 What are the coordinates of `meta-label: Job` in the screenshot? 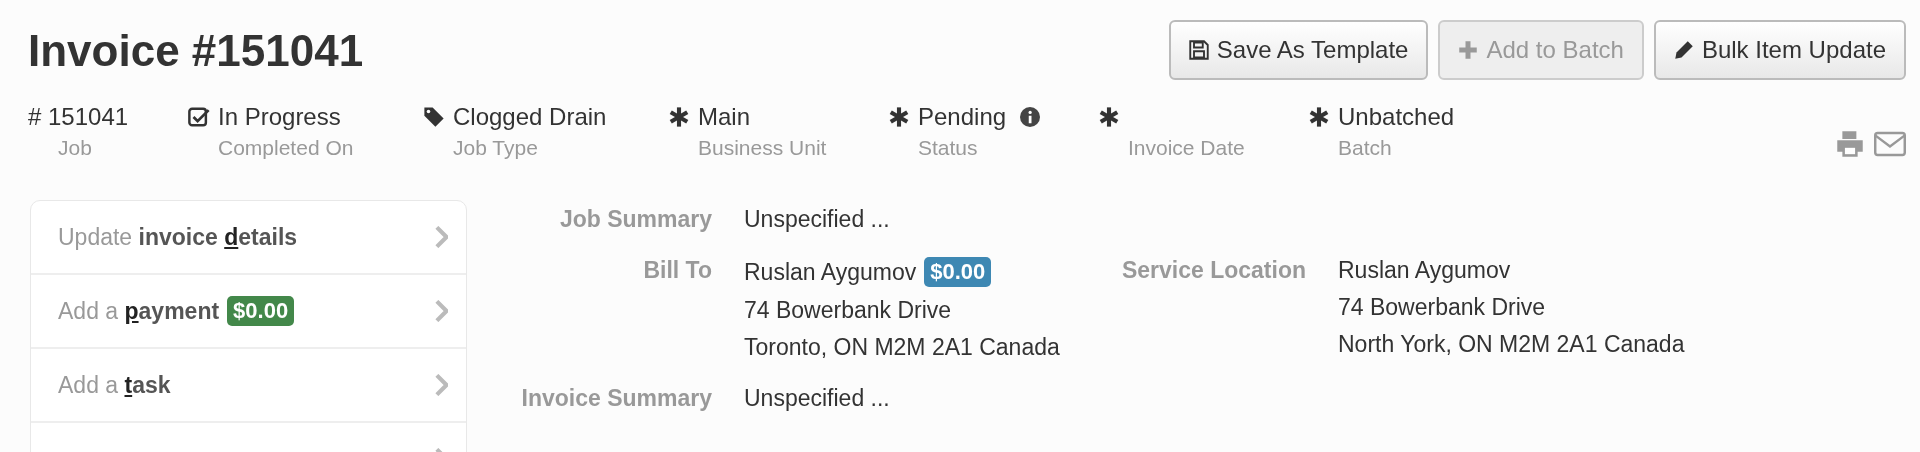 It's located at (75, 148).